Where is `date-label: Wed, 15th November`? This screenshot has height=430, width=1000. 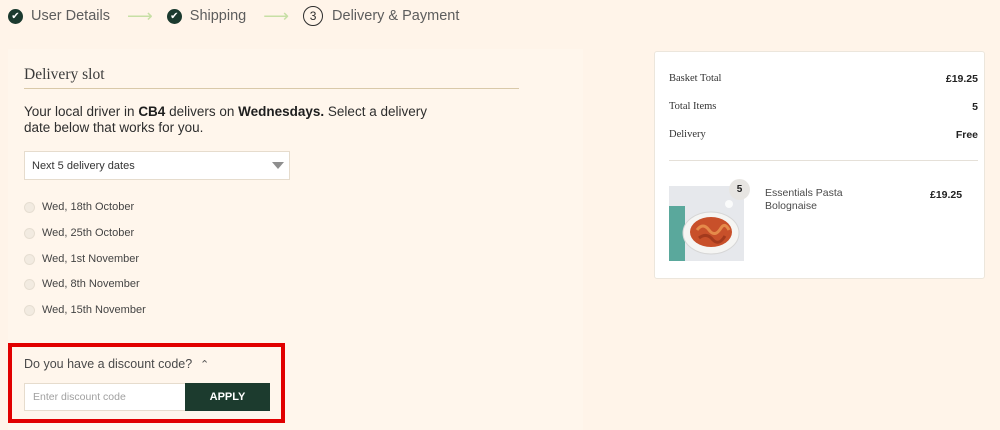 date-label: Wed, 15th November is located at coordinates (94, 310).